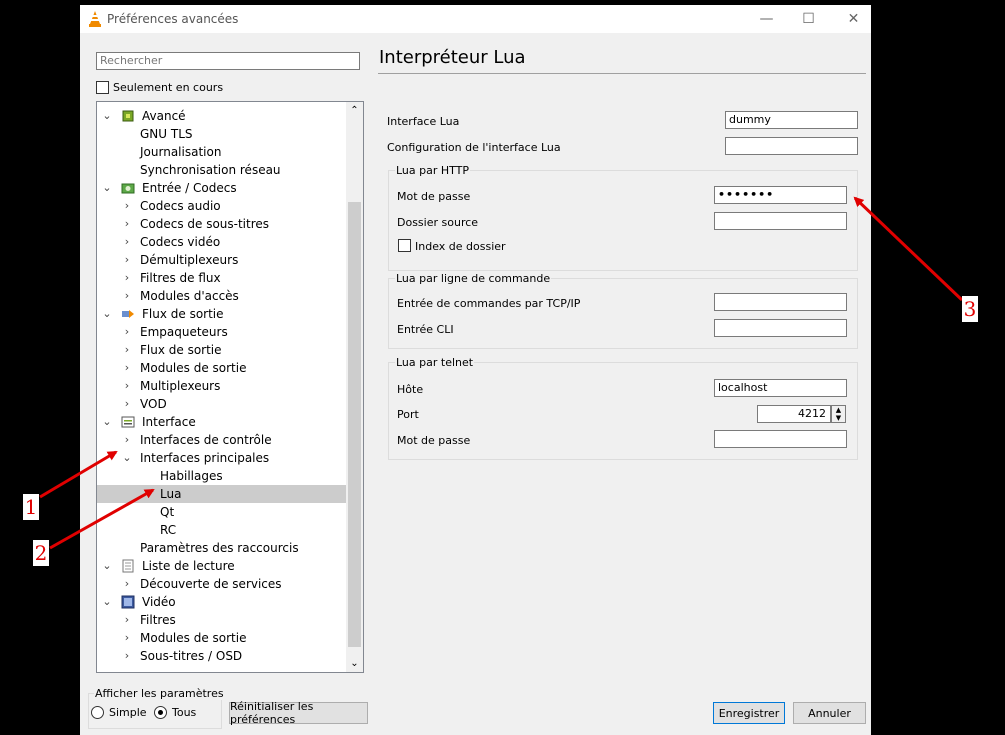 The image size is (1005, 735). Describe the element at coordinates (41, 553) in the screenshot. I see `annotation-label-2: 2` at that location.